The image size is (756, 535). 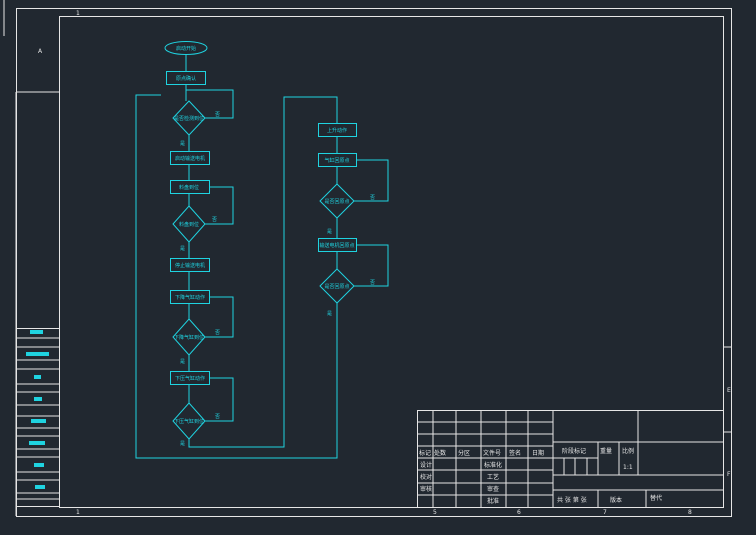 I want to click on zone-label-bottom: 1, so click(x=78, y=512).